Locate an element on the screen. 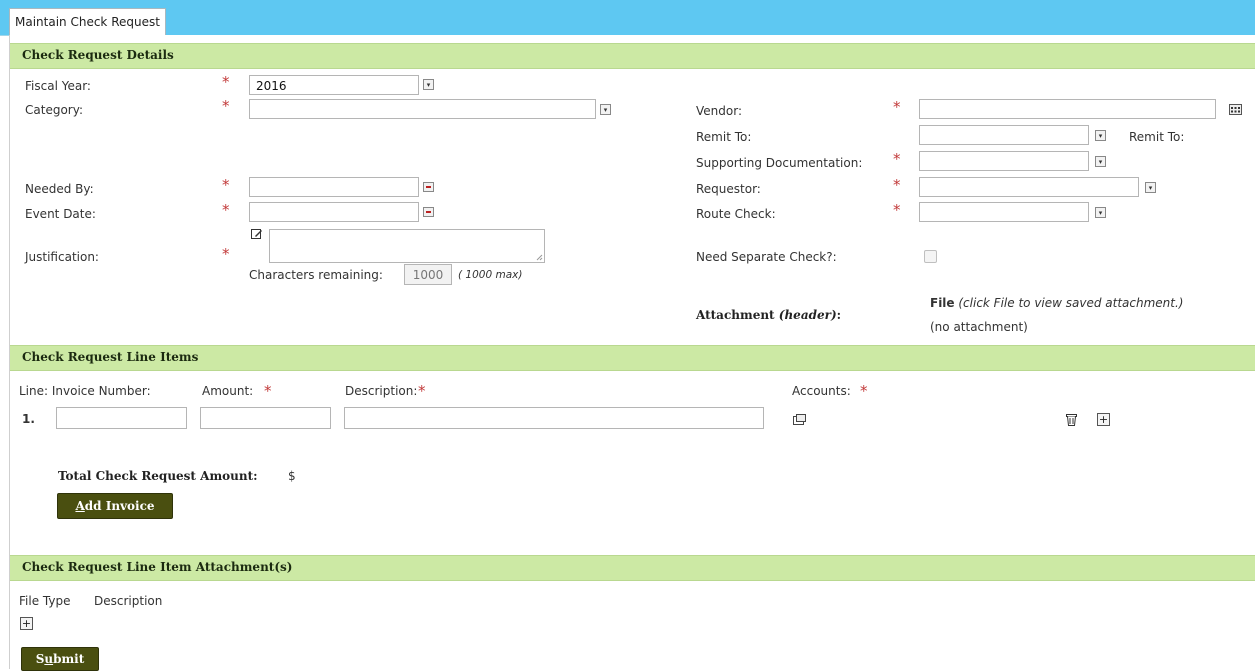  route-check-select is located at coordinates (1004, 212).